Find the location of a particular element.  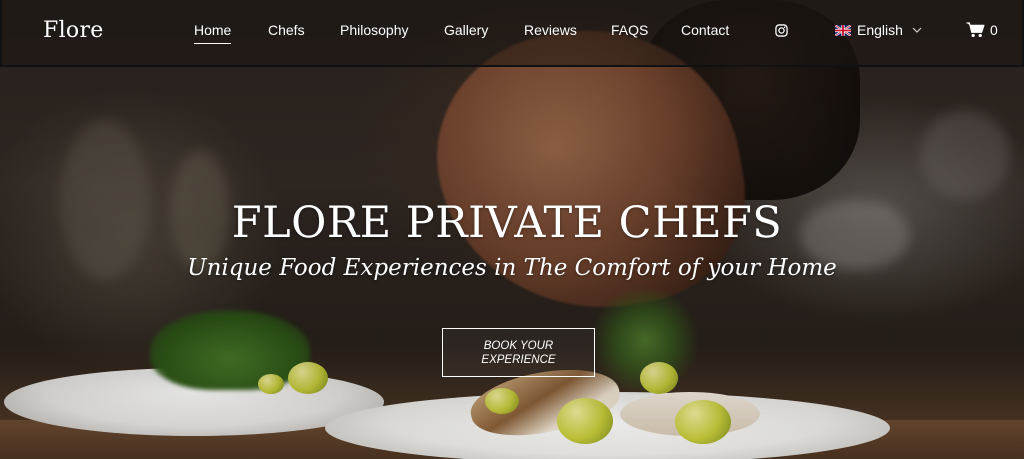

language-label: English is located at coordinates (880, 30).